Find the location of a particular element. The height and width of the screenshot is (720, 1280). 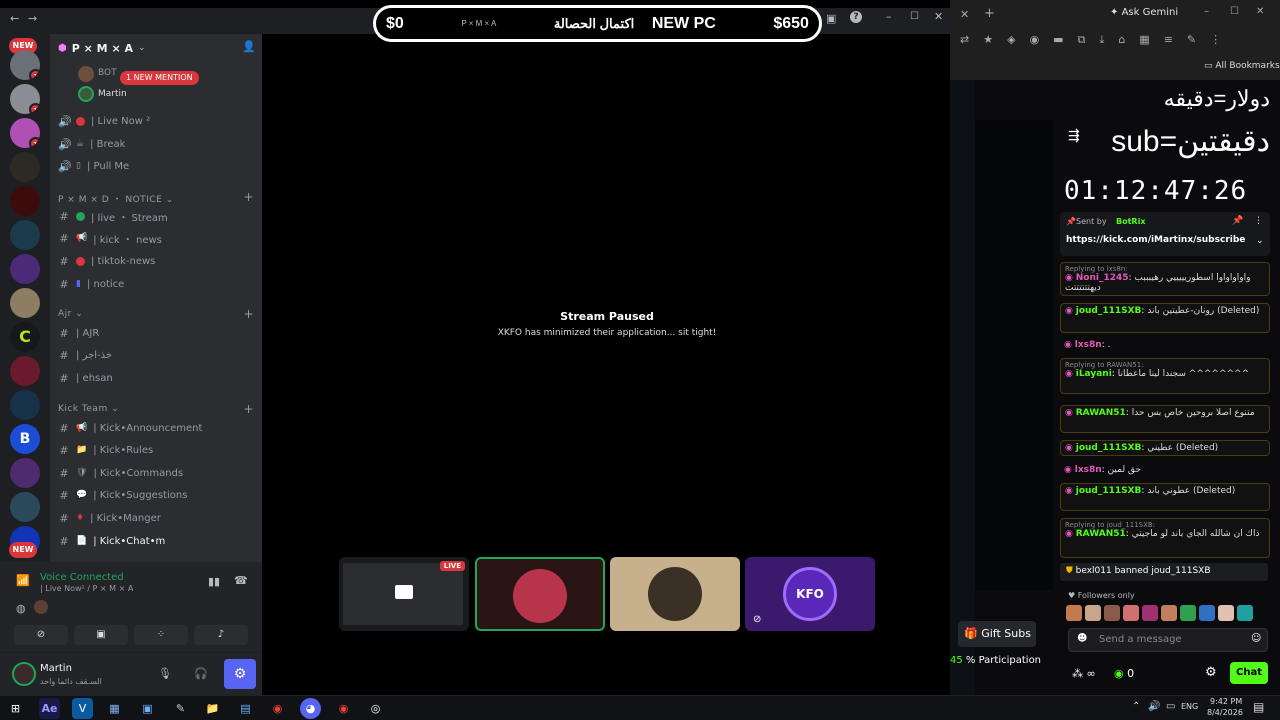

add-friend-icon: 👤 is located at coordinates (249, 46).